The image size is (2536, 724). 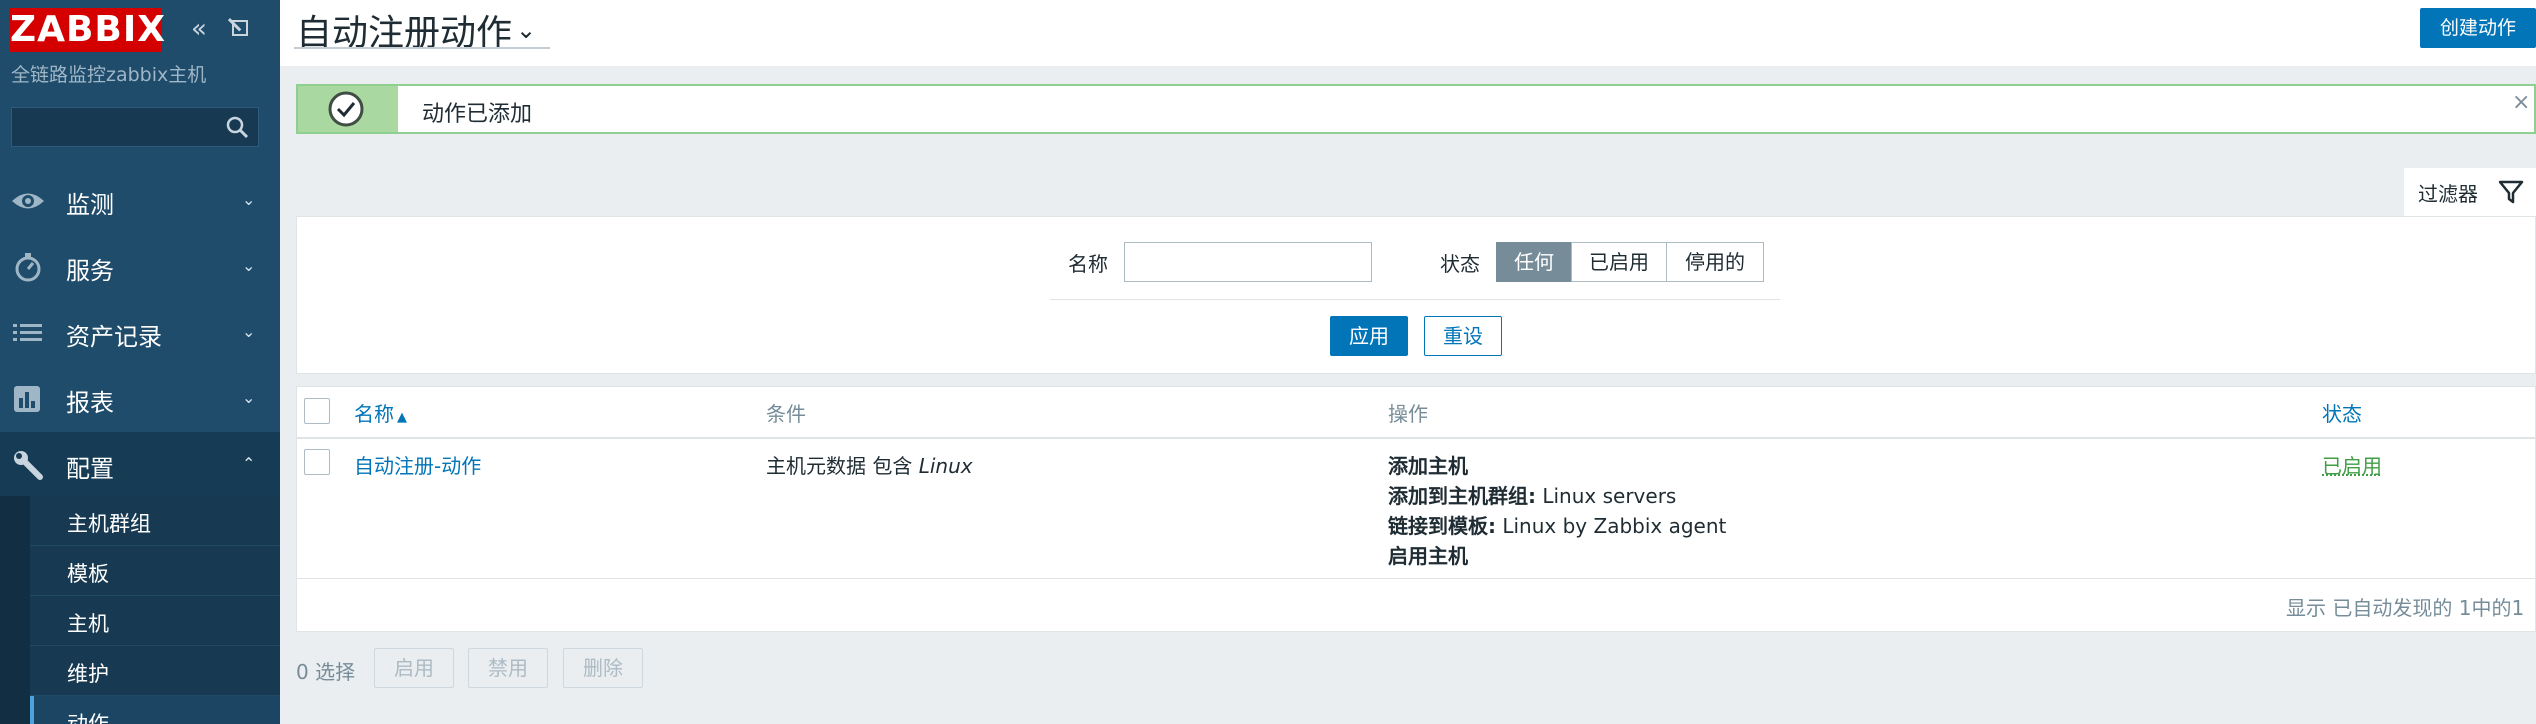 I want to click on page-header: 自动注册动作 ⌄ 创建动作, so click(x=1408, y=33).